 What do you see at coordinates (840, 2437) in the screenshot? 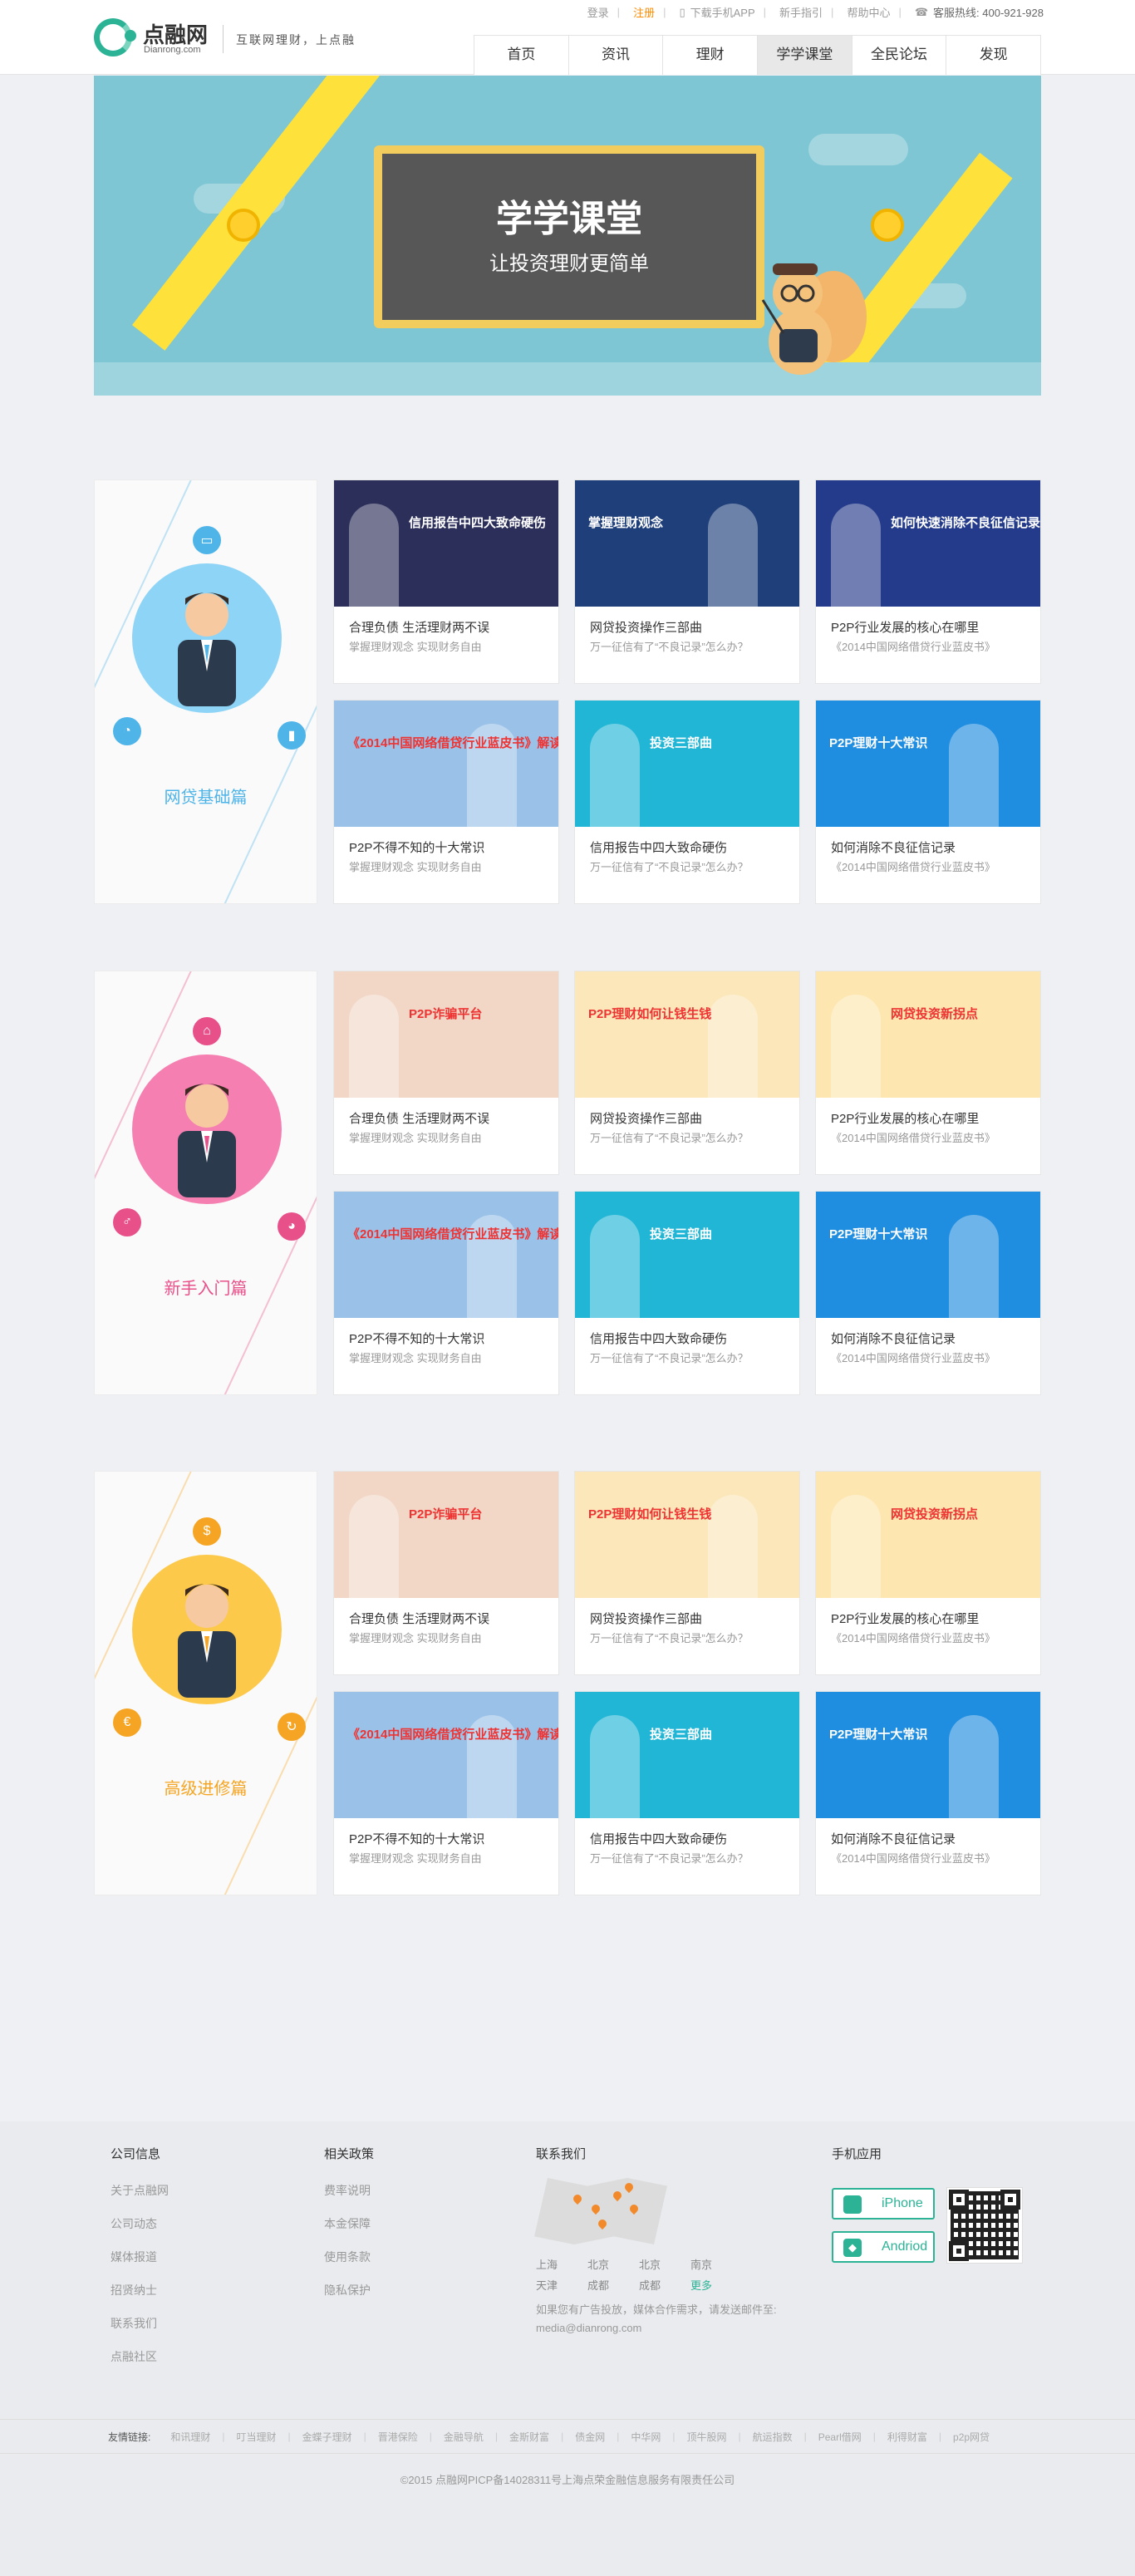
I see `friend-link: Pearl借网` at bounding box center [840, 2437].